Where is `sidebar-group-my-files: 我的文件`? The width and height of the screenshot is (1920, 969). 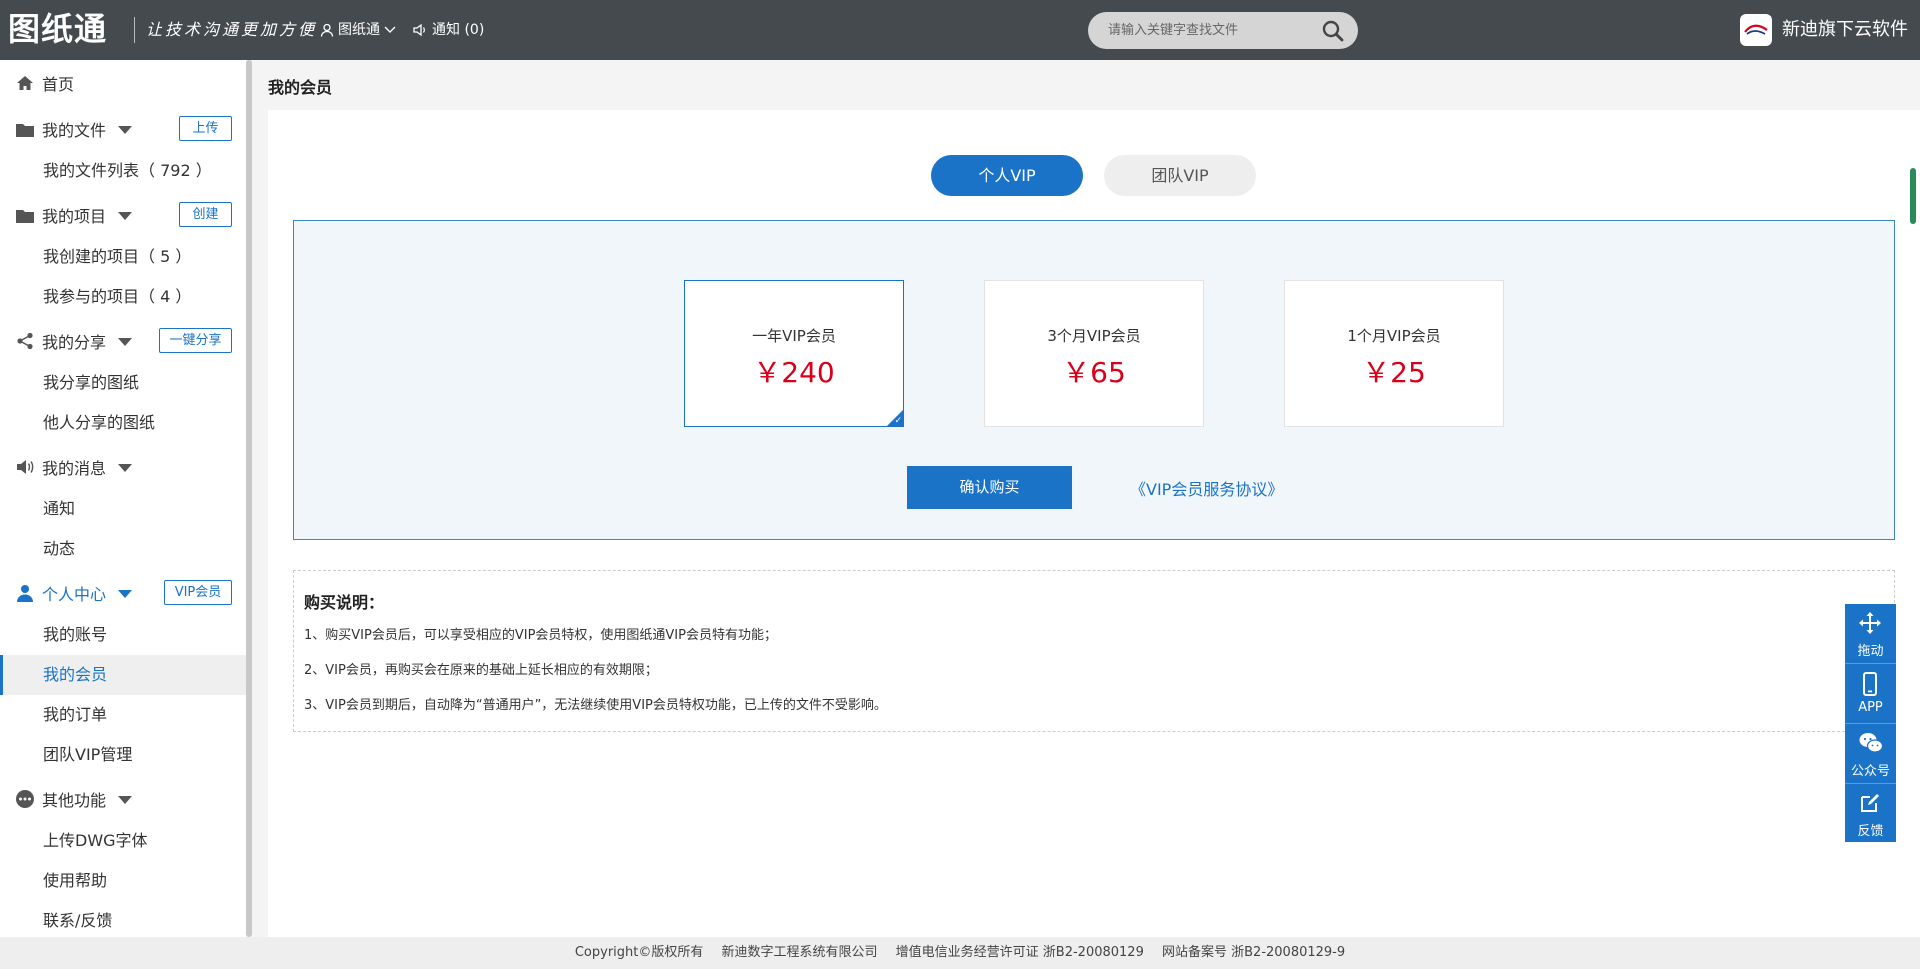 sidebar-group-my-files: 我的文件 is located at coordinates (74, 129).